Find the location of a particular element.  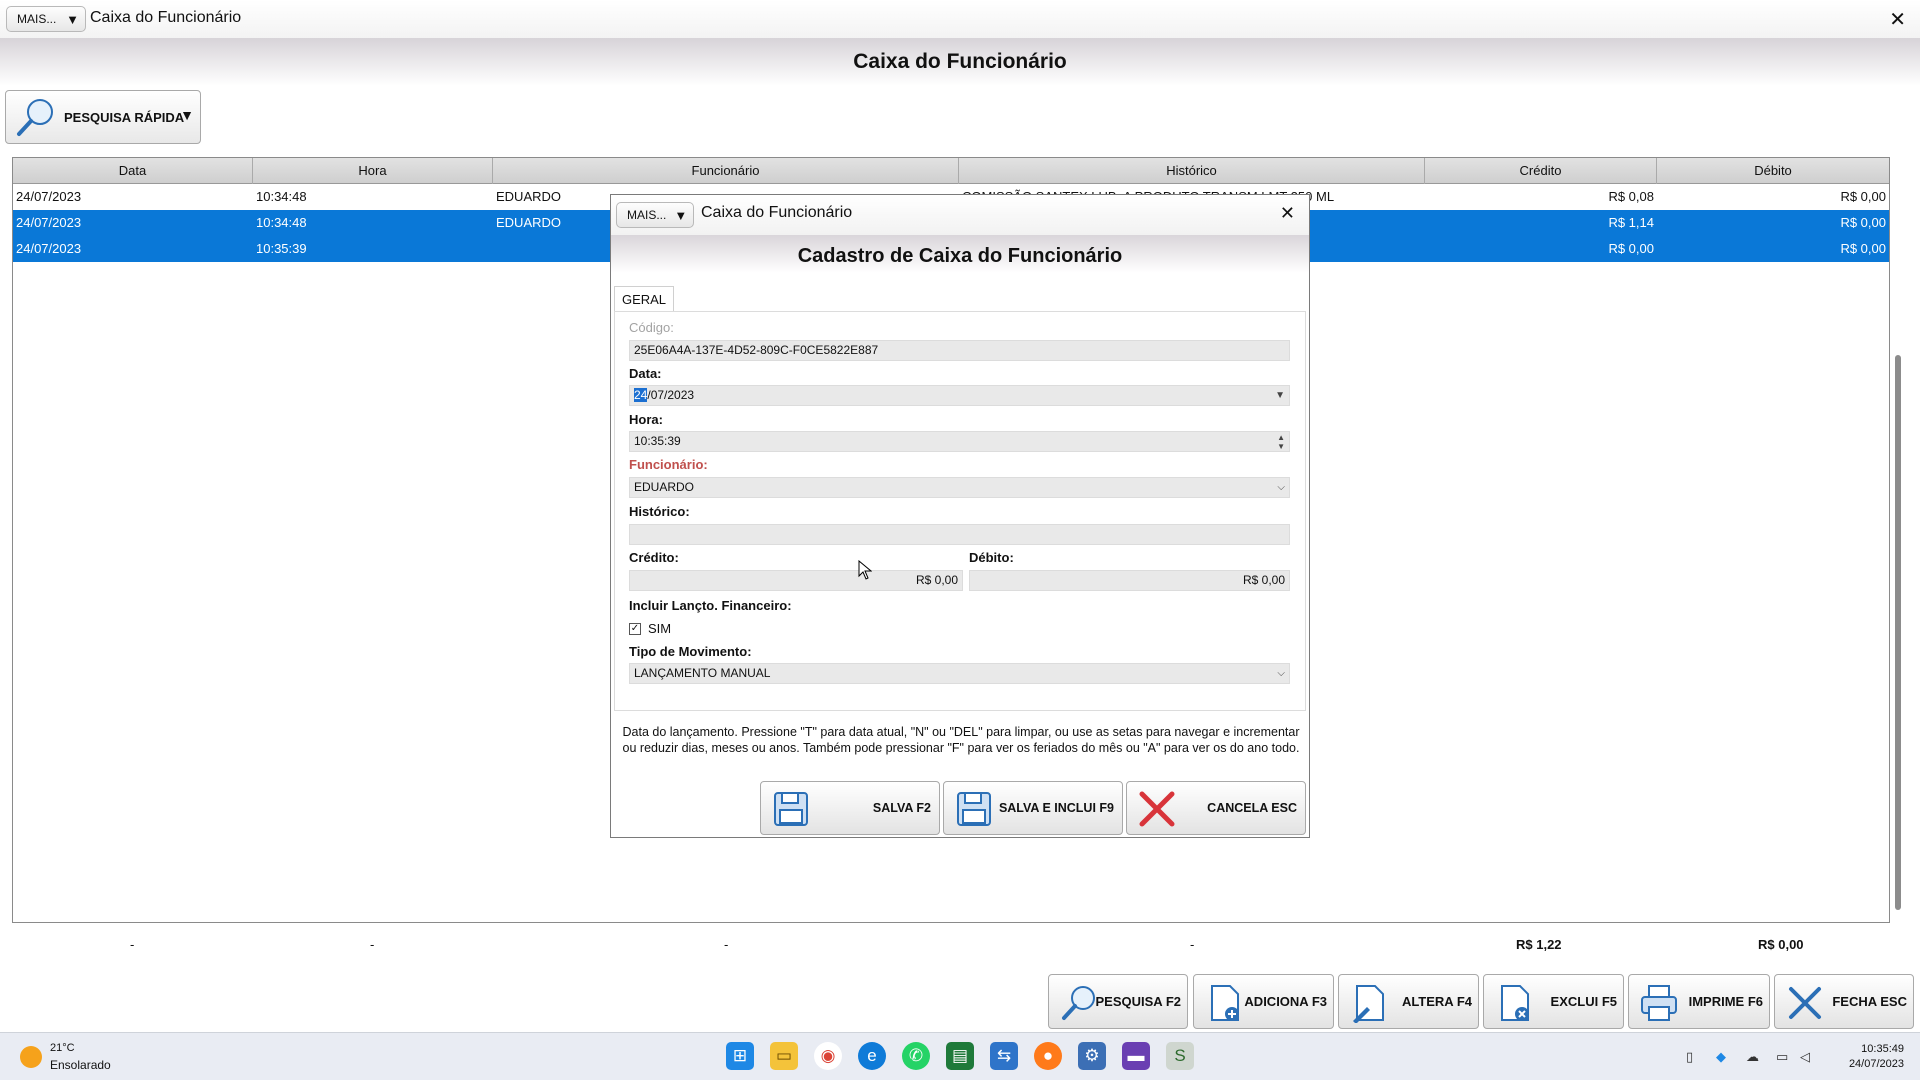

search-button: PESQUISA F2 is located at coordinates (1118, 1001).